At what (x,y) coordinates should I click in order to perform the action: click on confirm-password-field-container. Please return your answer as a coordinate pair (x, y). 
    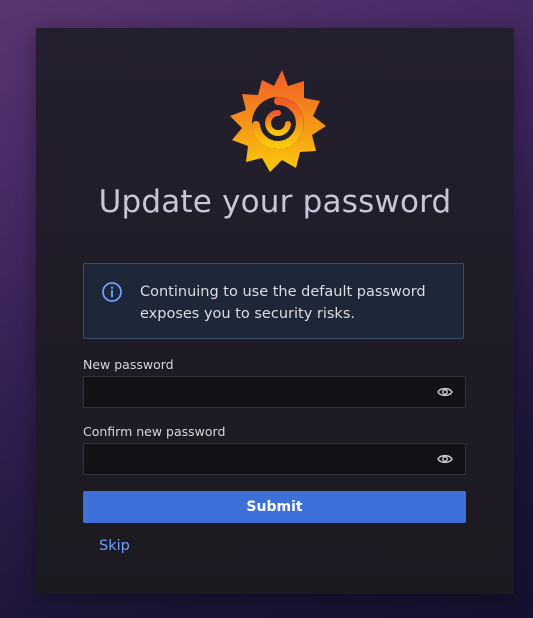
    Looking at the image, I should click on (274, 459).